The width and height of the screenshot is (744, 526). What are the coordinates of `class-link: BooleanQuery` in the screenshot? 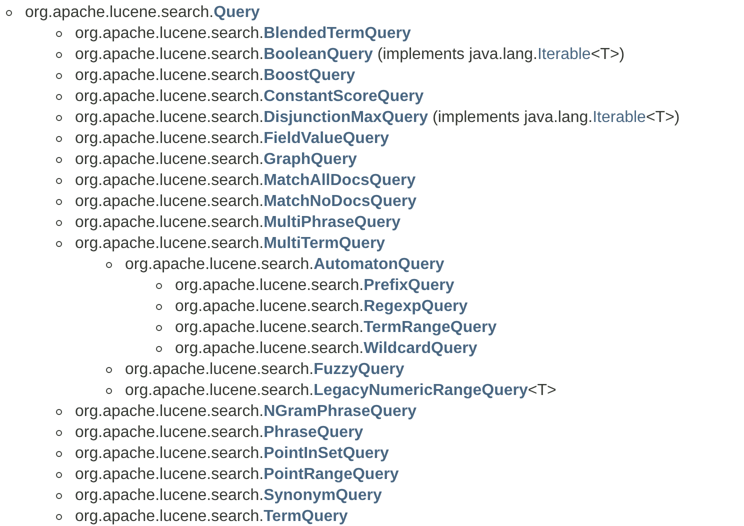 It's located at (318, 54).